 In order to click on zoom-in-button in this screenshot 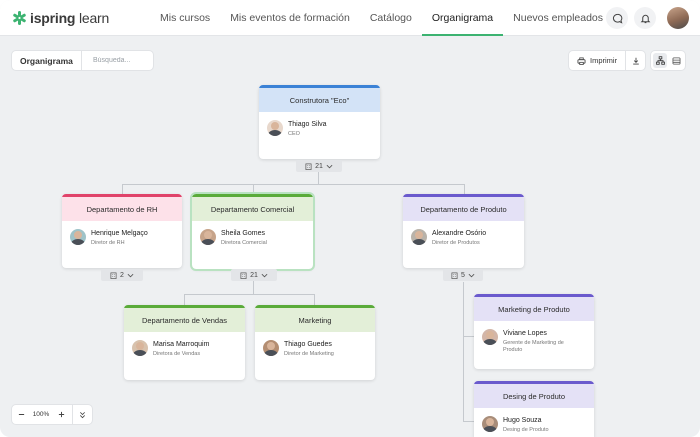, I will do `click(61, 414)`.